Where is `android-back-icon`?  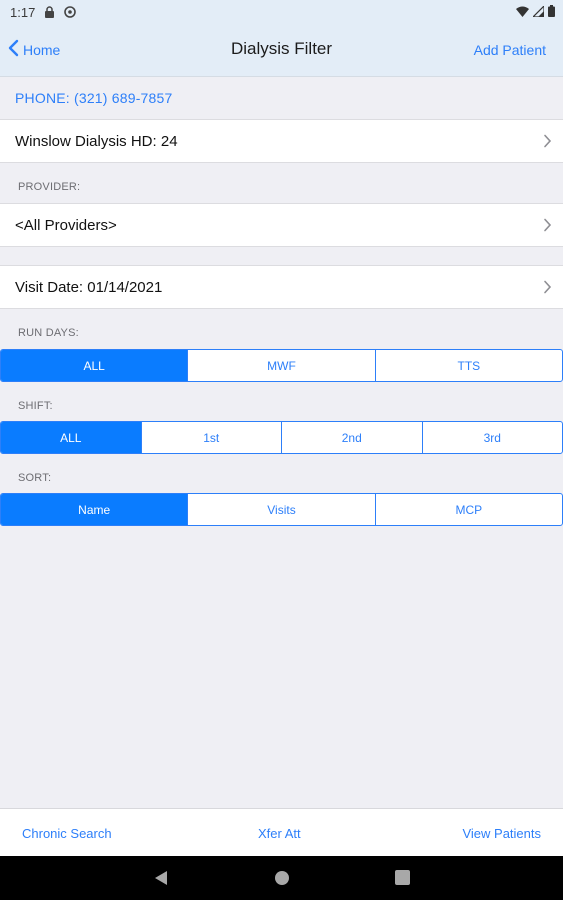
android-back-icon is located at coordinates (161, 880).